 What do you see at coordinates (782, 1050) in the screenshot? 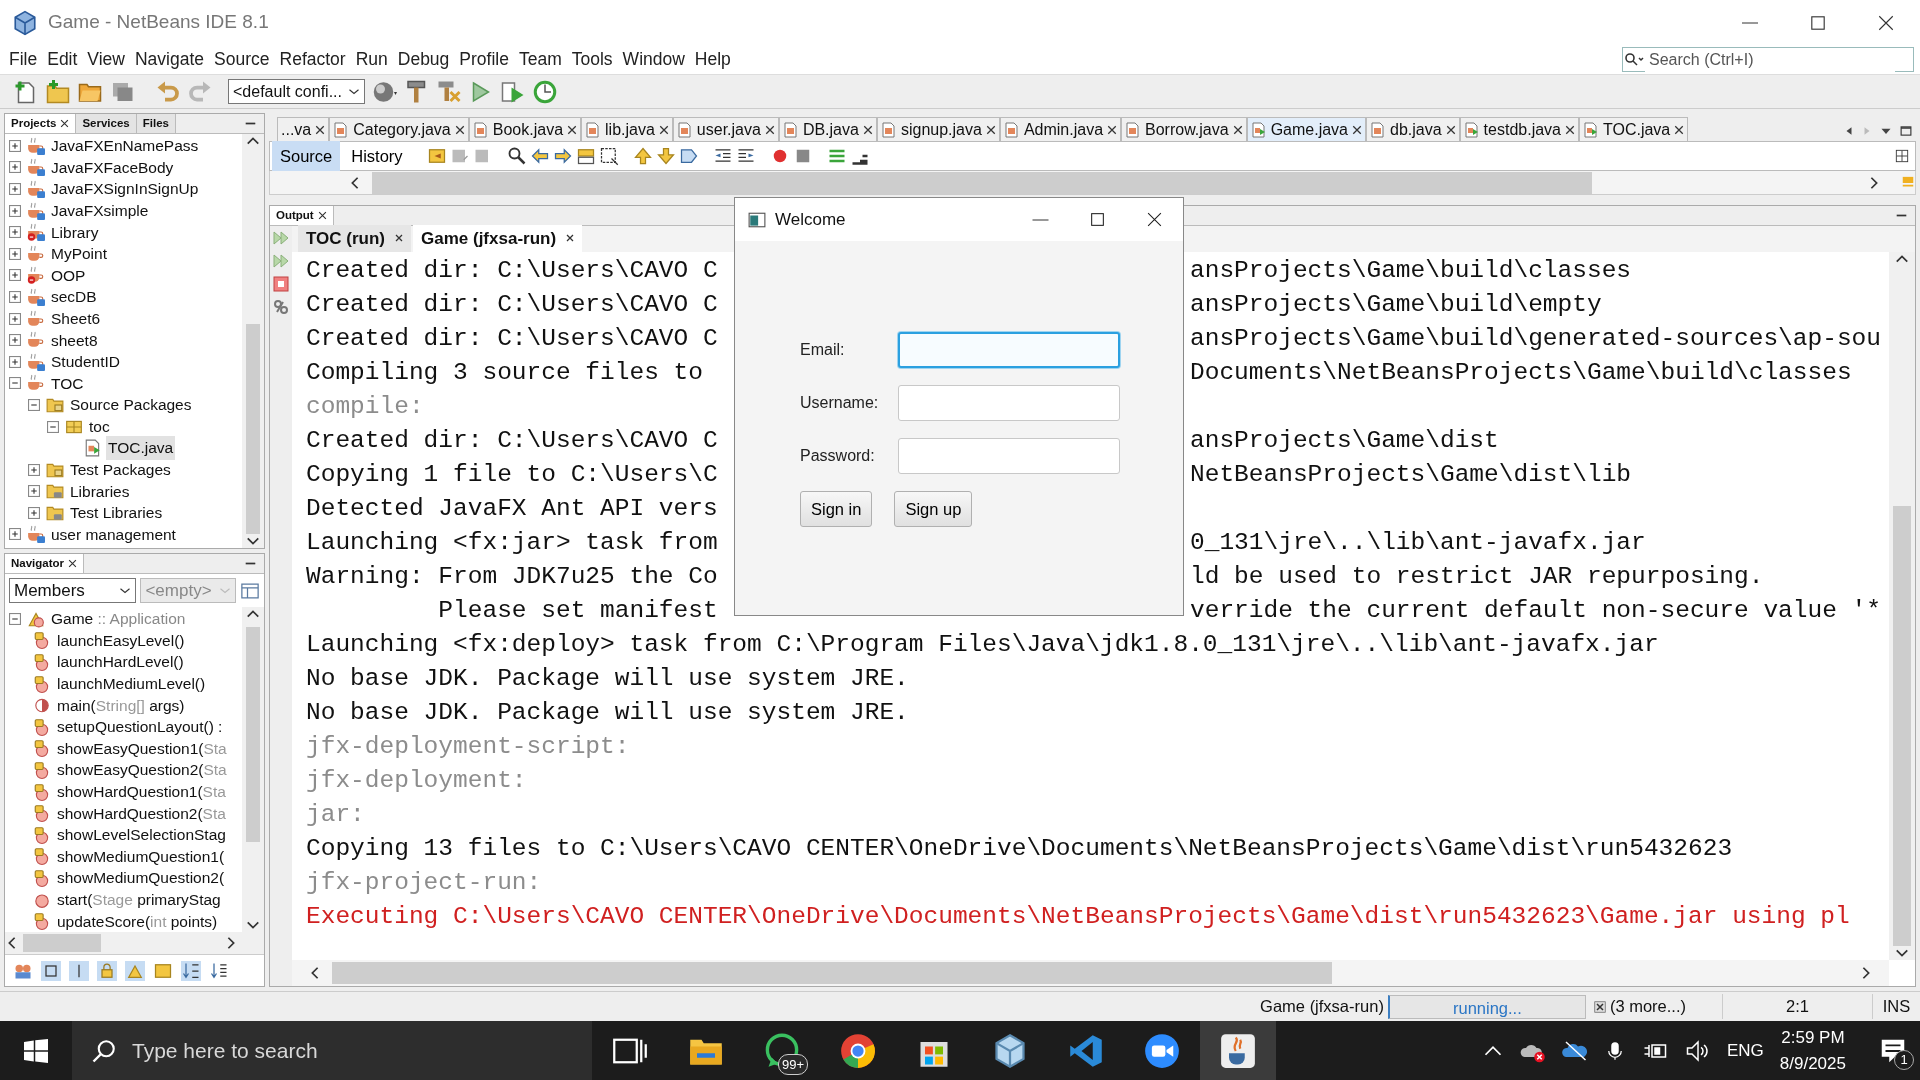
I see `taskbar-app: 99+` at bounding box center [782, 1050].